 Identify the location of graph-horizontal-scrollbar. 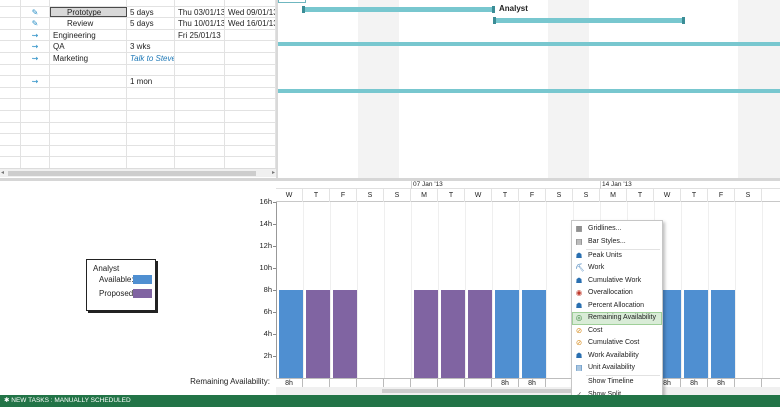
(528, 391).